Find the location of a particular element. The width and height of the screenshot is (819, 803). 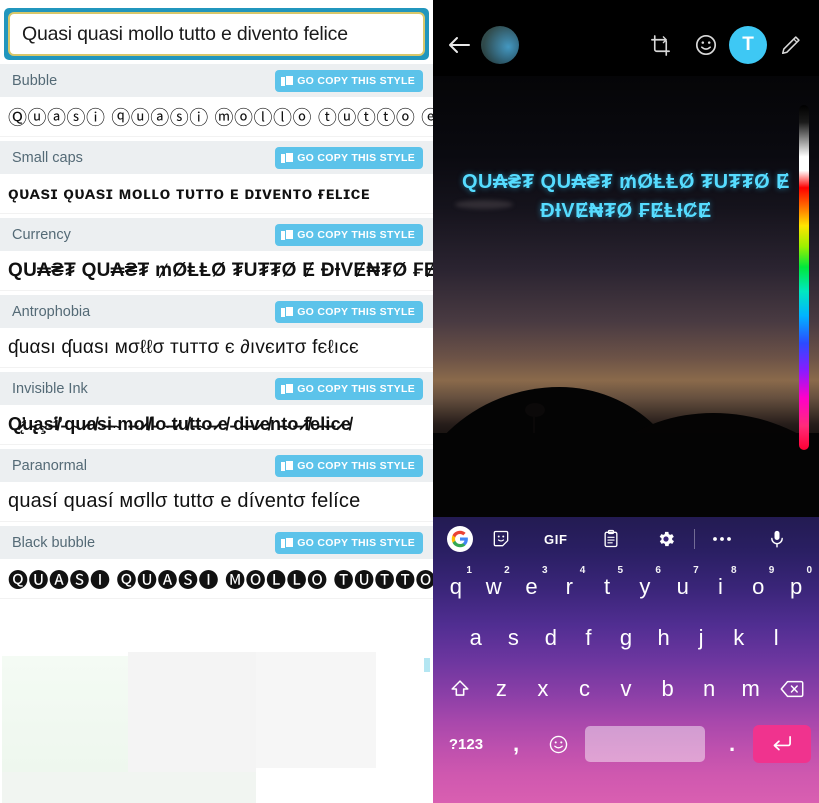

avatar is located at coordinates (500, 45).